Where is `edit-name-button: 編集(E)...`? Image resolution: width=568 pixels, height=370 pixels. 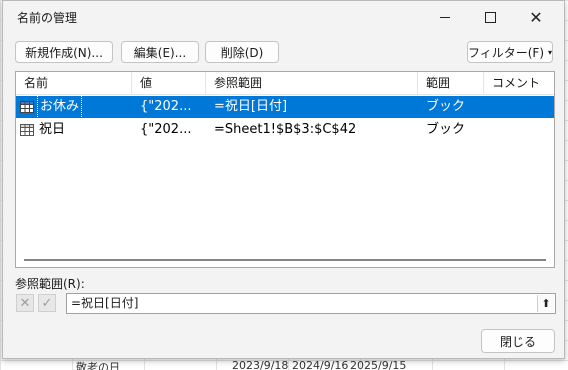
edit-name-button: 編集(E)... is located at coordinates (160, 52).